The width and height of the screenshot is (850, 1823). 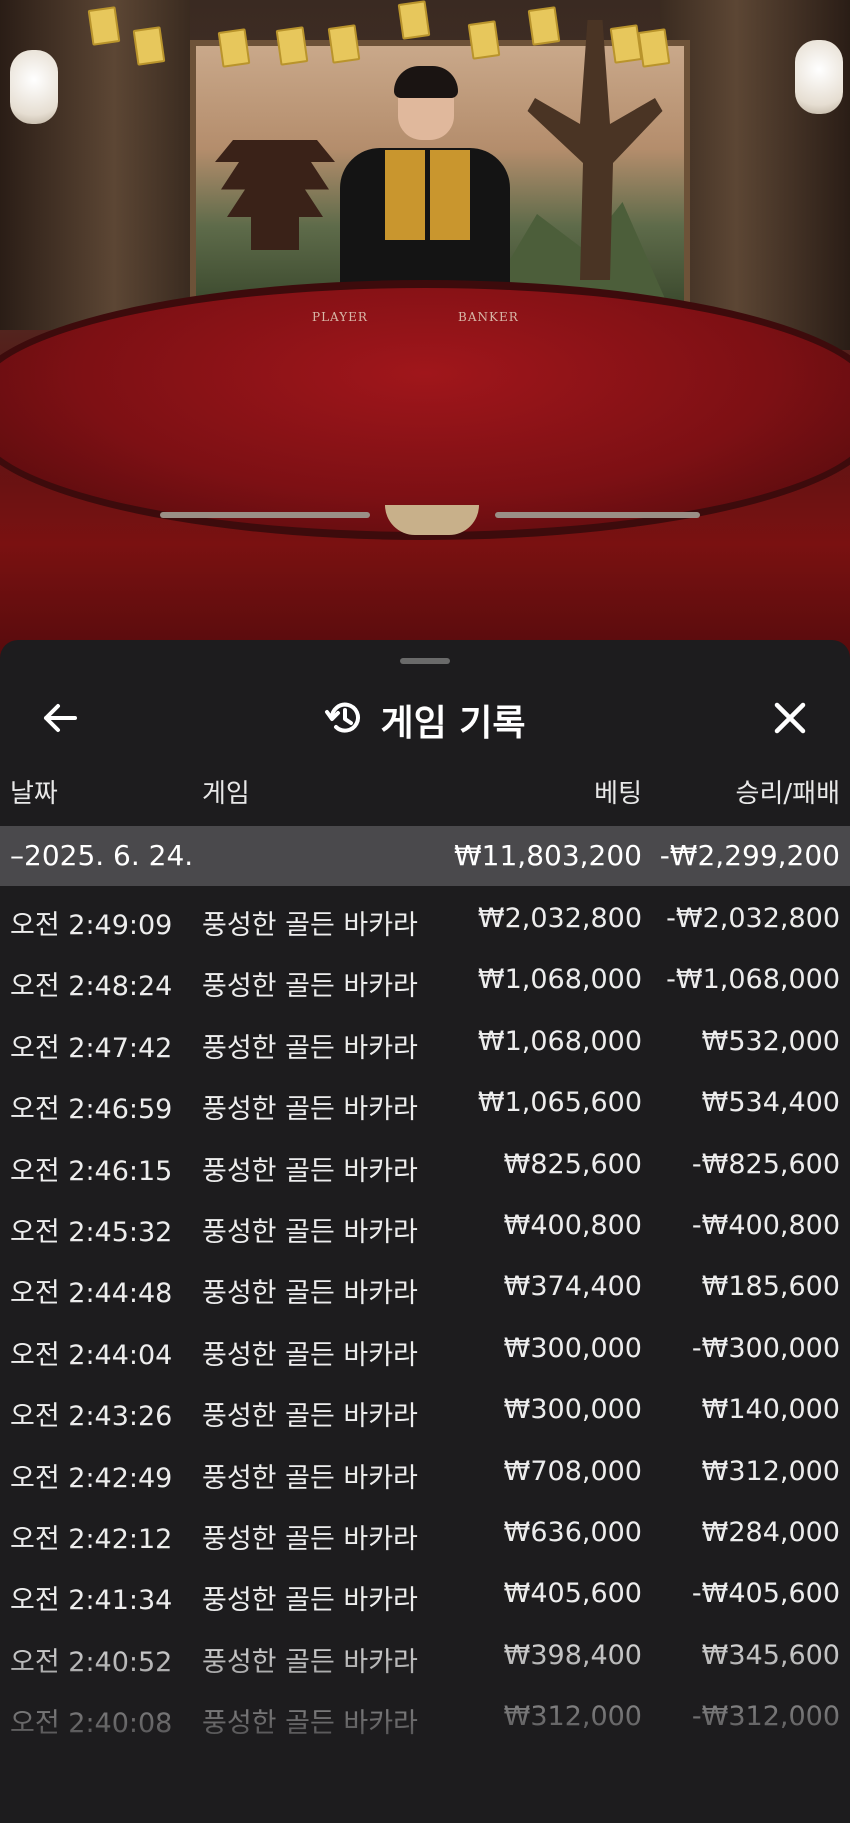 I want to click on row-bet-amount: ₩398,400, so click(x=572, y=1655).